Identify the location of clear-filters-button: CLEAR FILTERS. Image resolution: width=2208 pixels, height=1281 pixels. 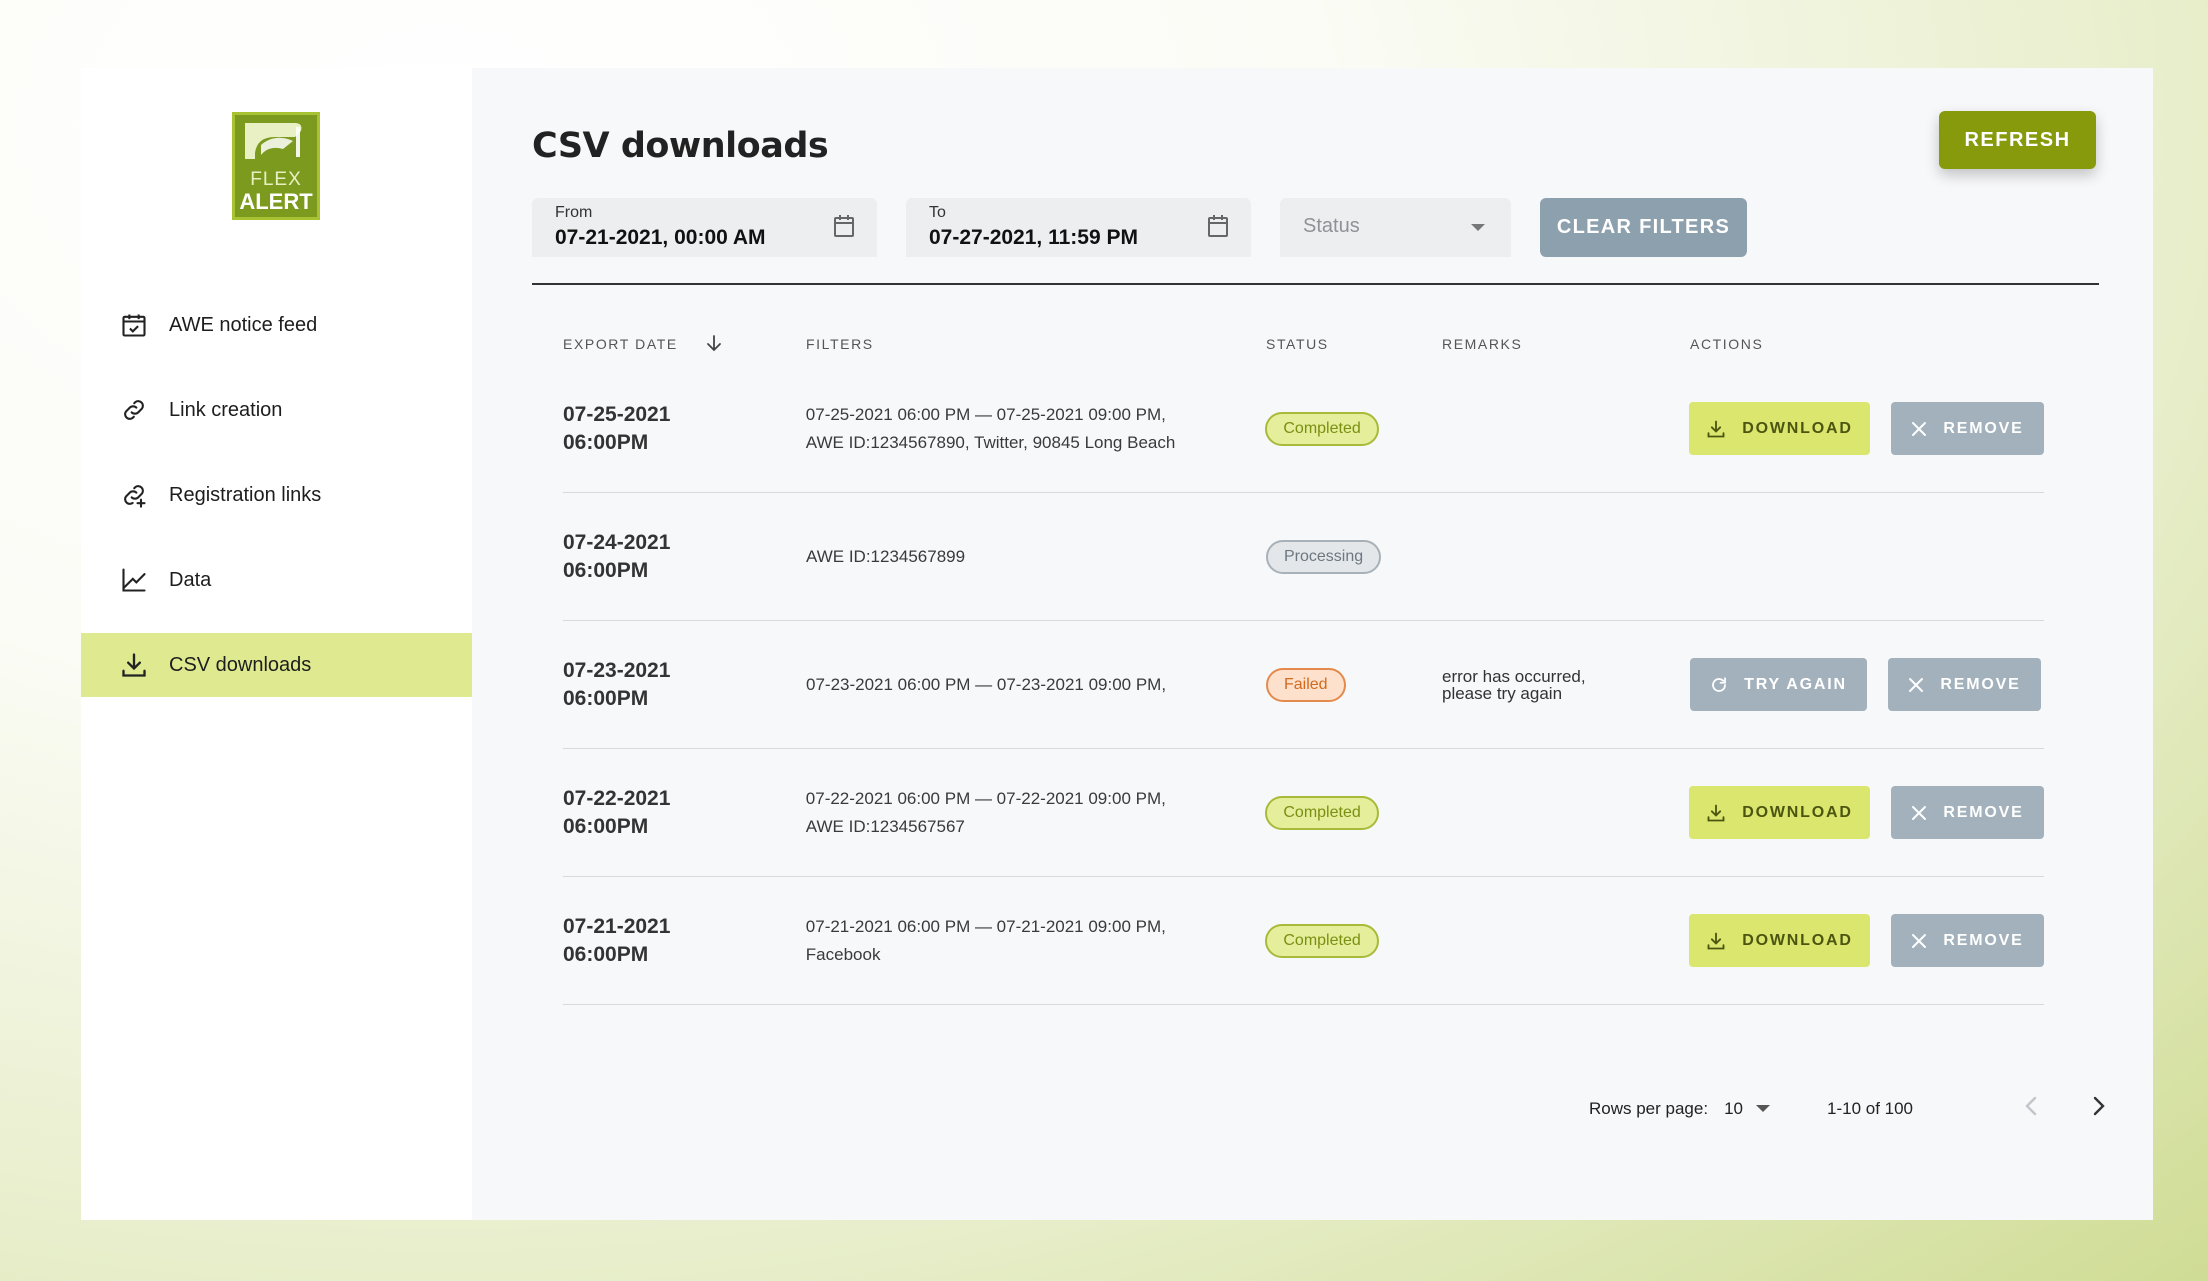
(1643, 227).